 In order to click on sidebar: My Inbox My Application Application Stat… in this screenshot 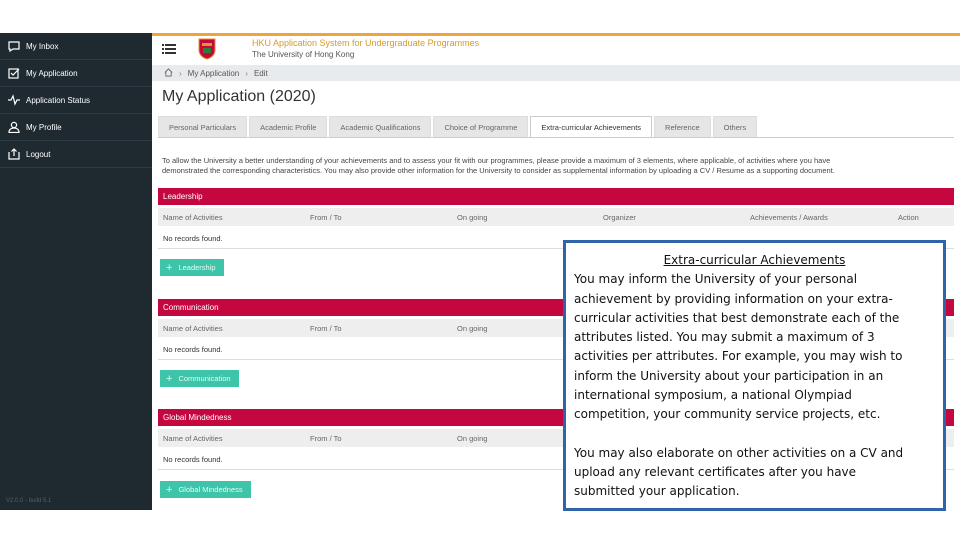, I will do `click(76, 271)`.